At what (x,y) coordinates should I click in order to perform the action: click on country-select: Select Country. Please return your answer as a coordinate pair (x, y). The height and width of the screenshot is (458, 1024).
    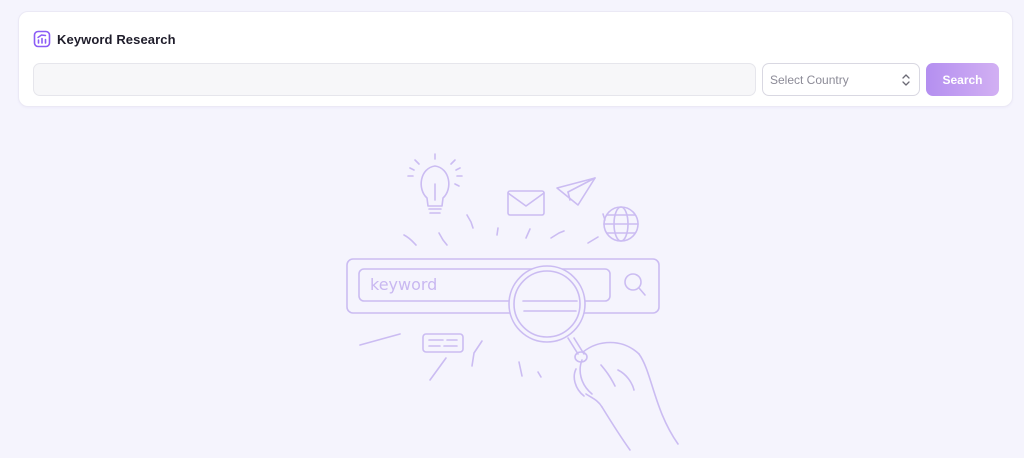
    Looking at the image, I should click on (841, 79).